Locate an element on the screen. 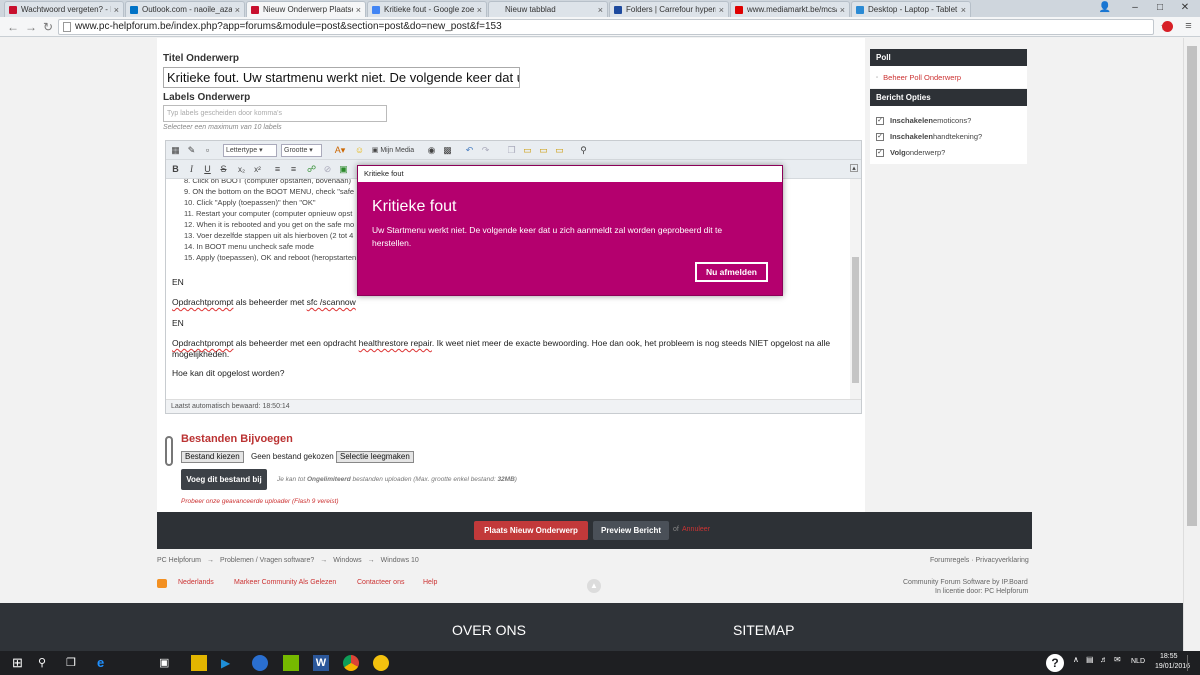 This screenshot has width=1200, height=675. app-globe-icon is located at coordinates (260, 663).